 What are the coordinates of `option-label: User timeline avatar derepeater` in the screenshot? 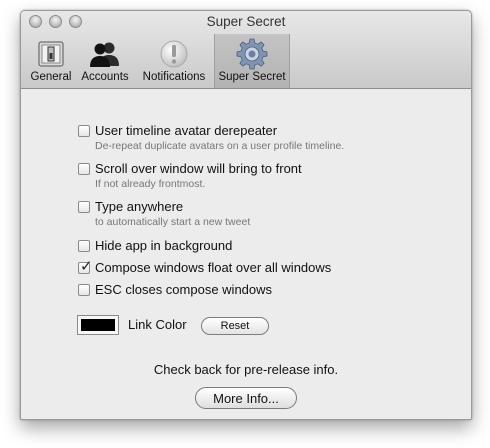 It's located at (186, 130).